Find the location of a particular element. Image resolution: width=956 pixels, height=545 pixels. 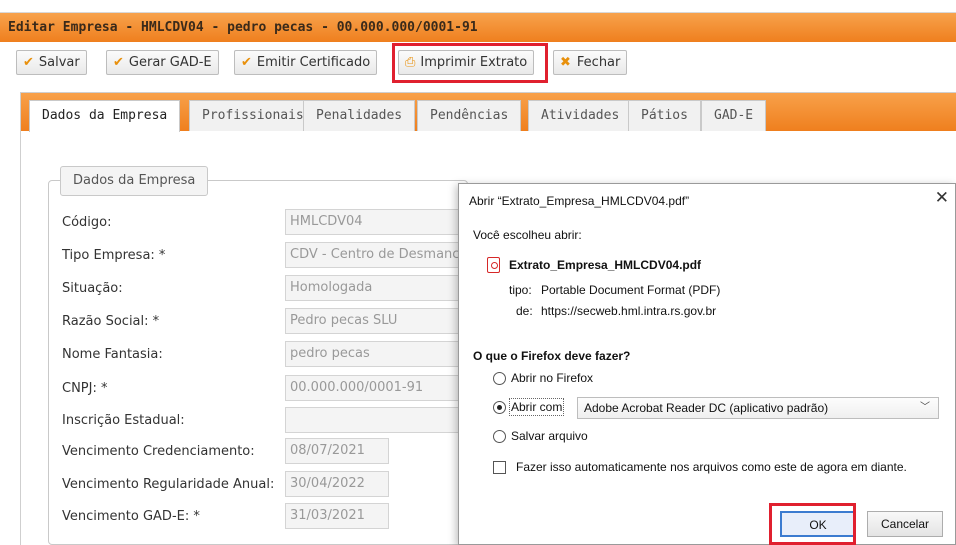

vencimento-regularidade-field: 30/04/2022 is located at coordinates (337, 484).